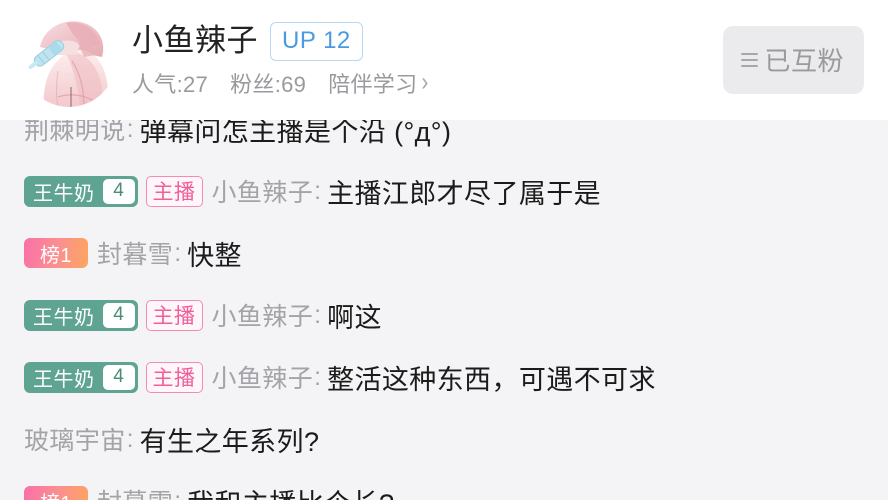 This screenshot has height=500, width=888. I want to click on chevron-right-icon: ›, so click(425, 82).